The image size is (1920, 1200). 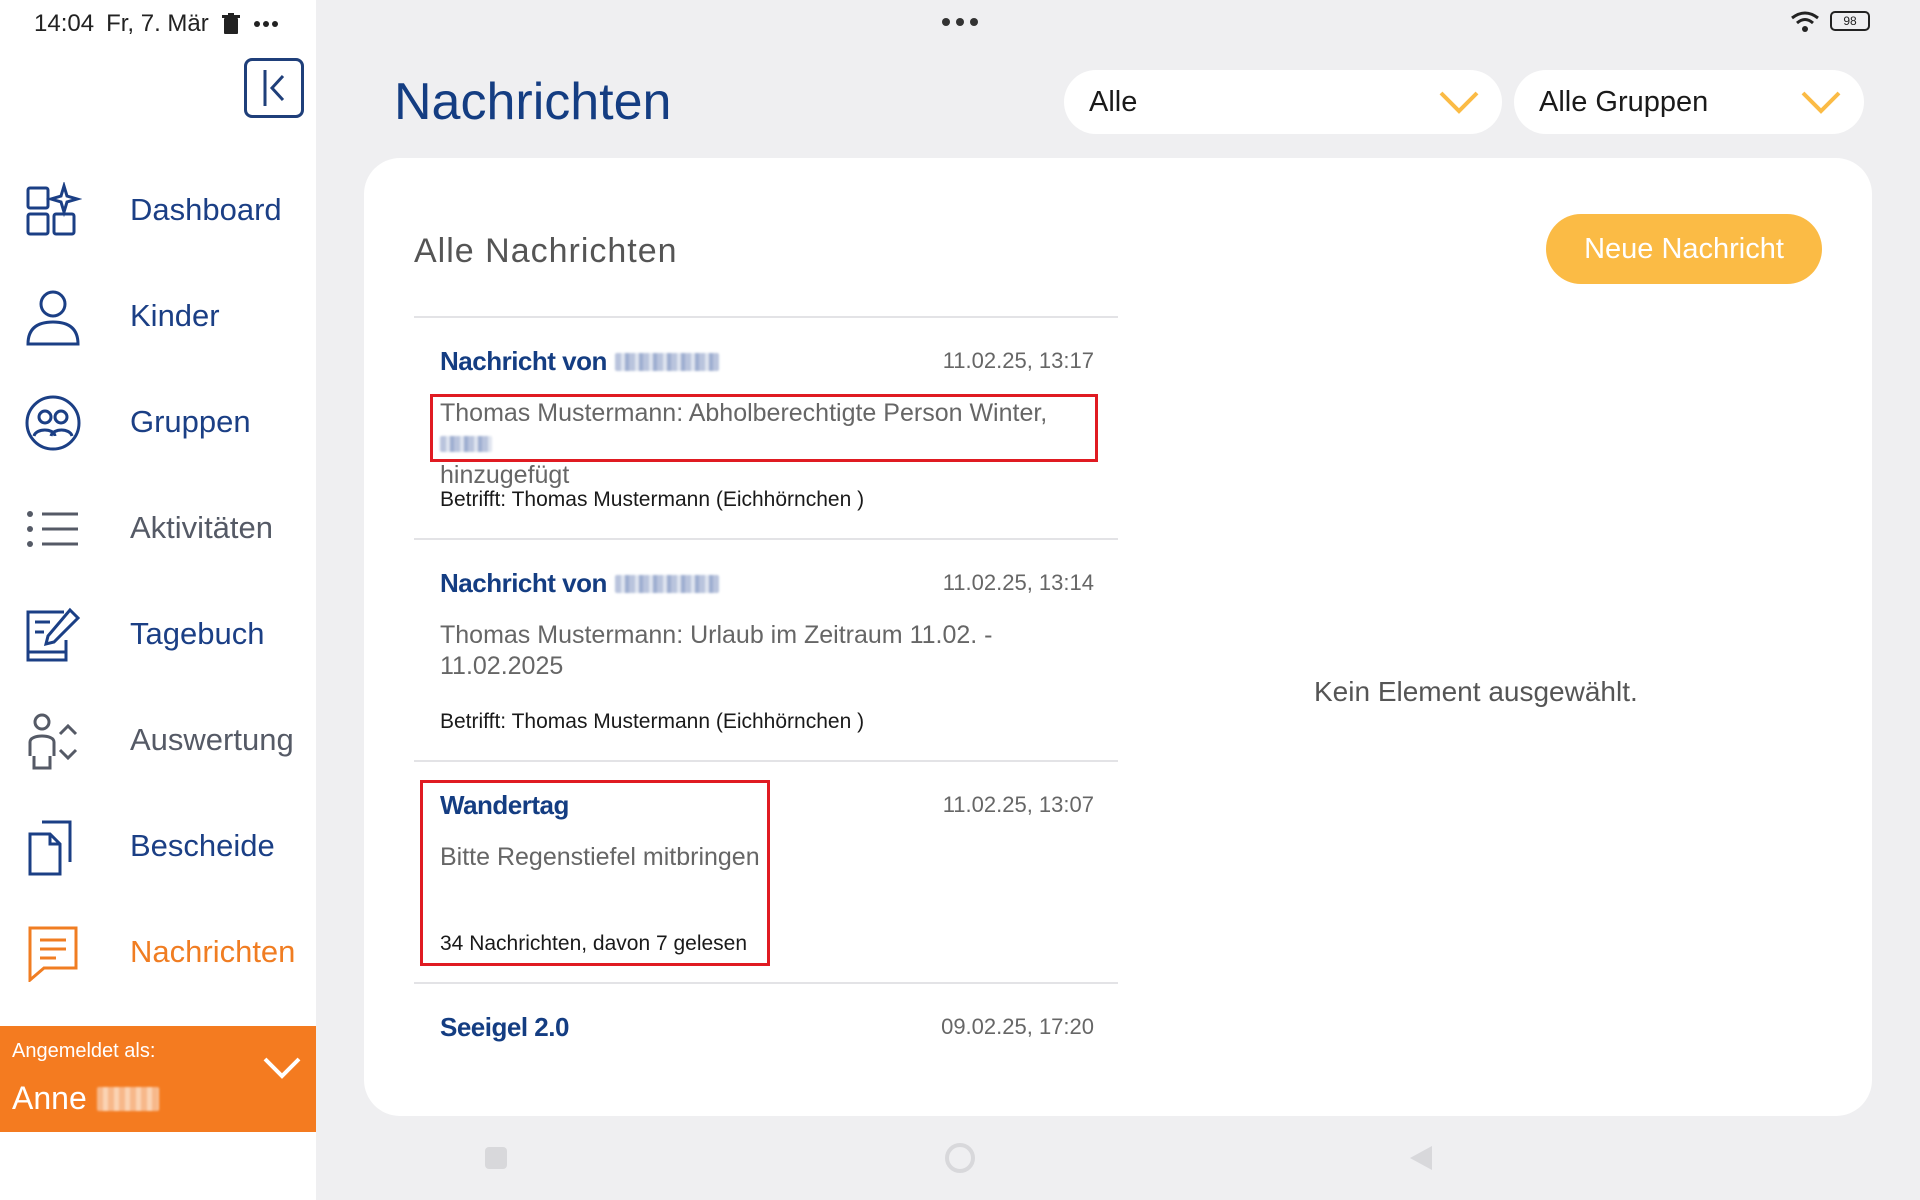 I want to click on documents-icon, so click(x=50, y=848).